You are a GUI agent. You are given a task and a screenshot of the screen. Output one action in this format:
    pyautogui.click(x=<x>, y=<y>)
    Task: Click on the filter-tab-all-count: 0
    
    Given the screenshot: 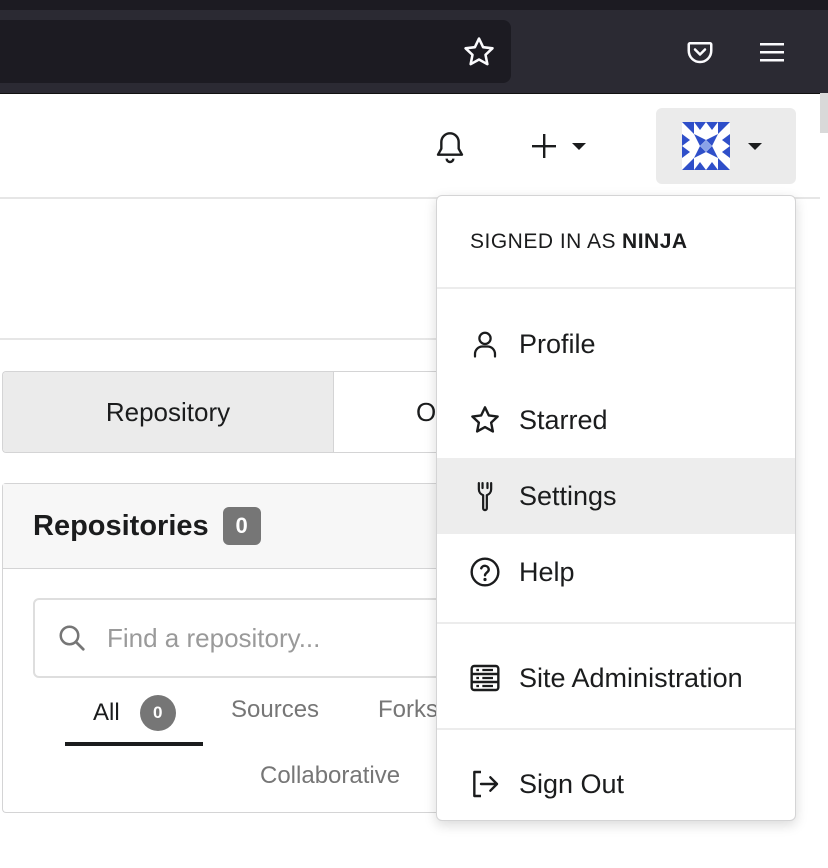 What is the action you would take?
    pyautogui.click(x=157, y=713)
    